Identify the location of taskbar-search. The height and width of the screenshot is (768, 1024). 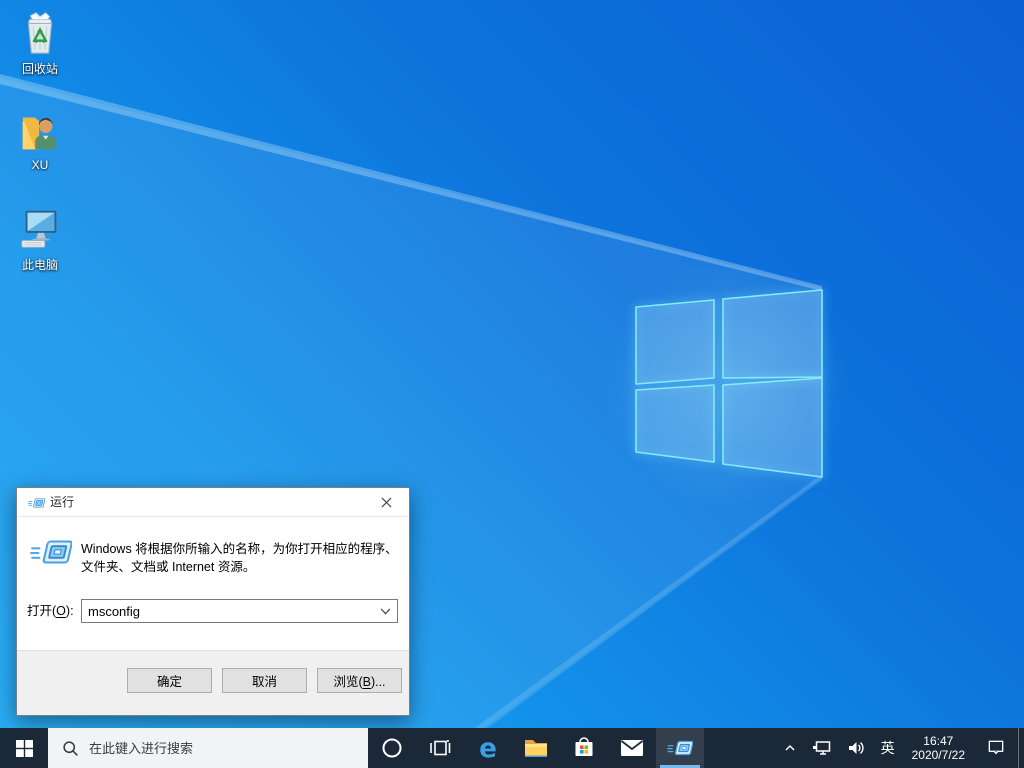
(208, 748).